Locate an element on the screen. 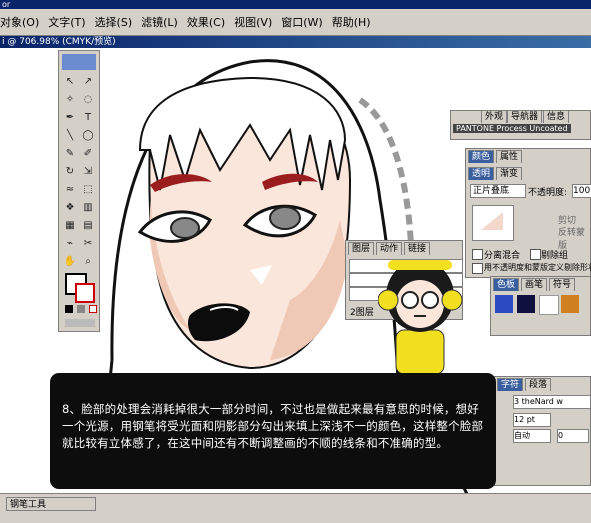 This screenshot has height=523, width=591. ellipse-tool-icon: ◯ is located at coordinates (88, 136).